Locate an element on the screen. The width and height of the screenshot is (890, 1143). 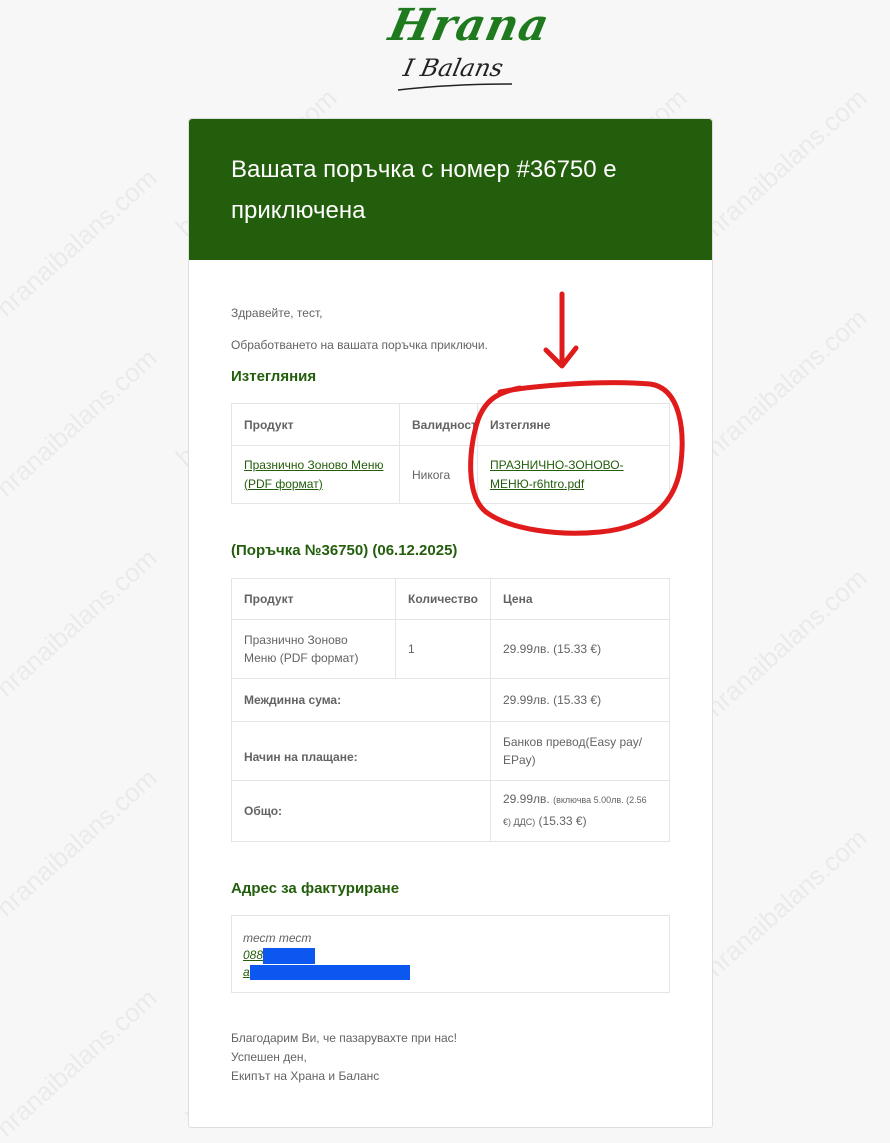
subtotal-label: Междинна сума: is located at coordinates (361, 700).